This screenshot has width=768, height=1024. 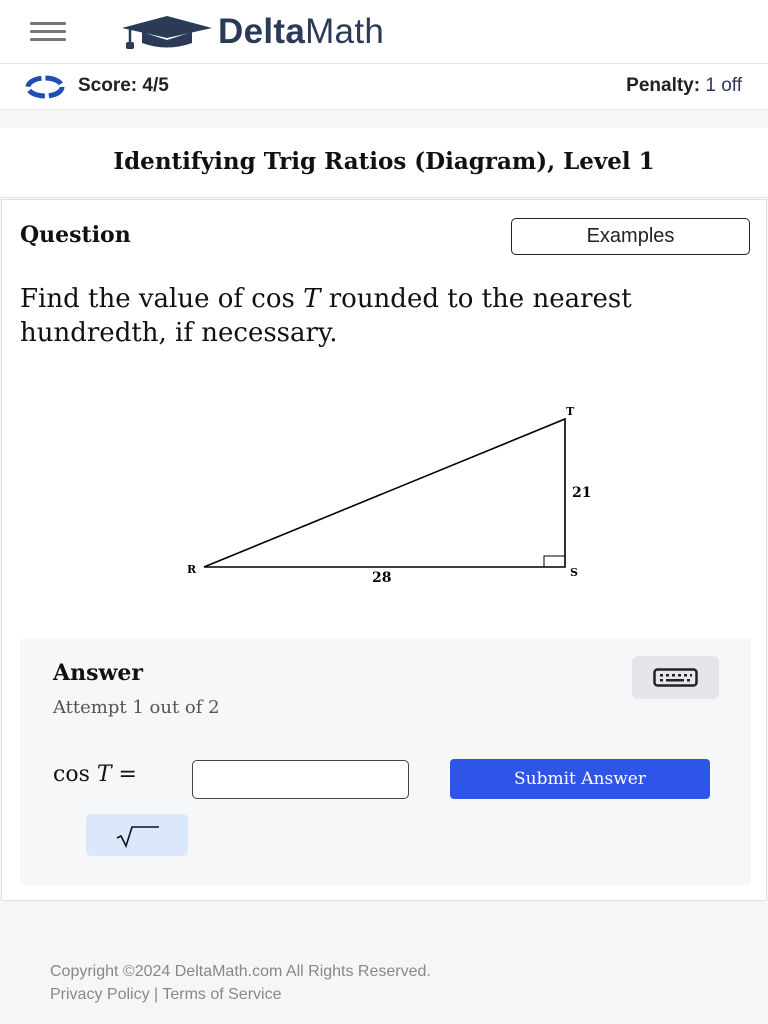 I want to click on score-ring-icon, so click(x=45, y=87).